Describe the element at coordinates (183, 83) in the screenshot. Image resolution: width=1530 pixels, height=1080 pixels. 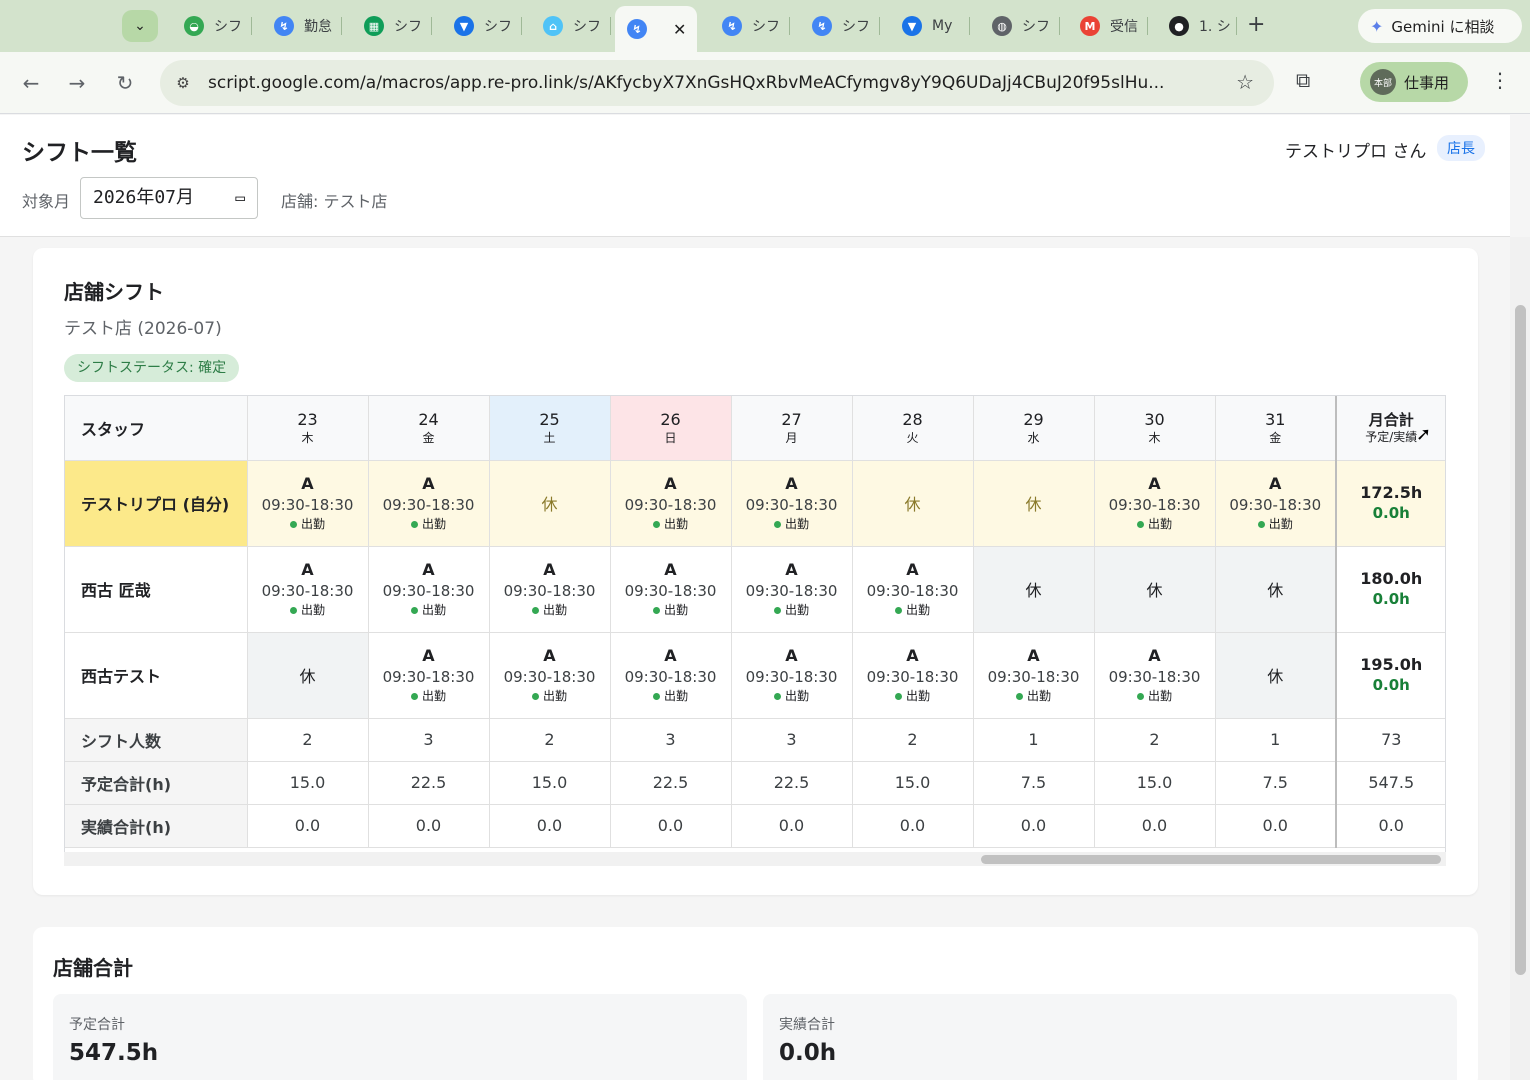
I see `site-settings-icon: ⚙` at that location.